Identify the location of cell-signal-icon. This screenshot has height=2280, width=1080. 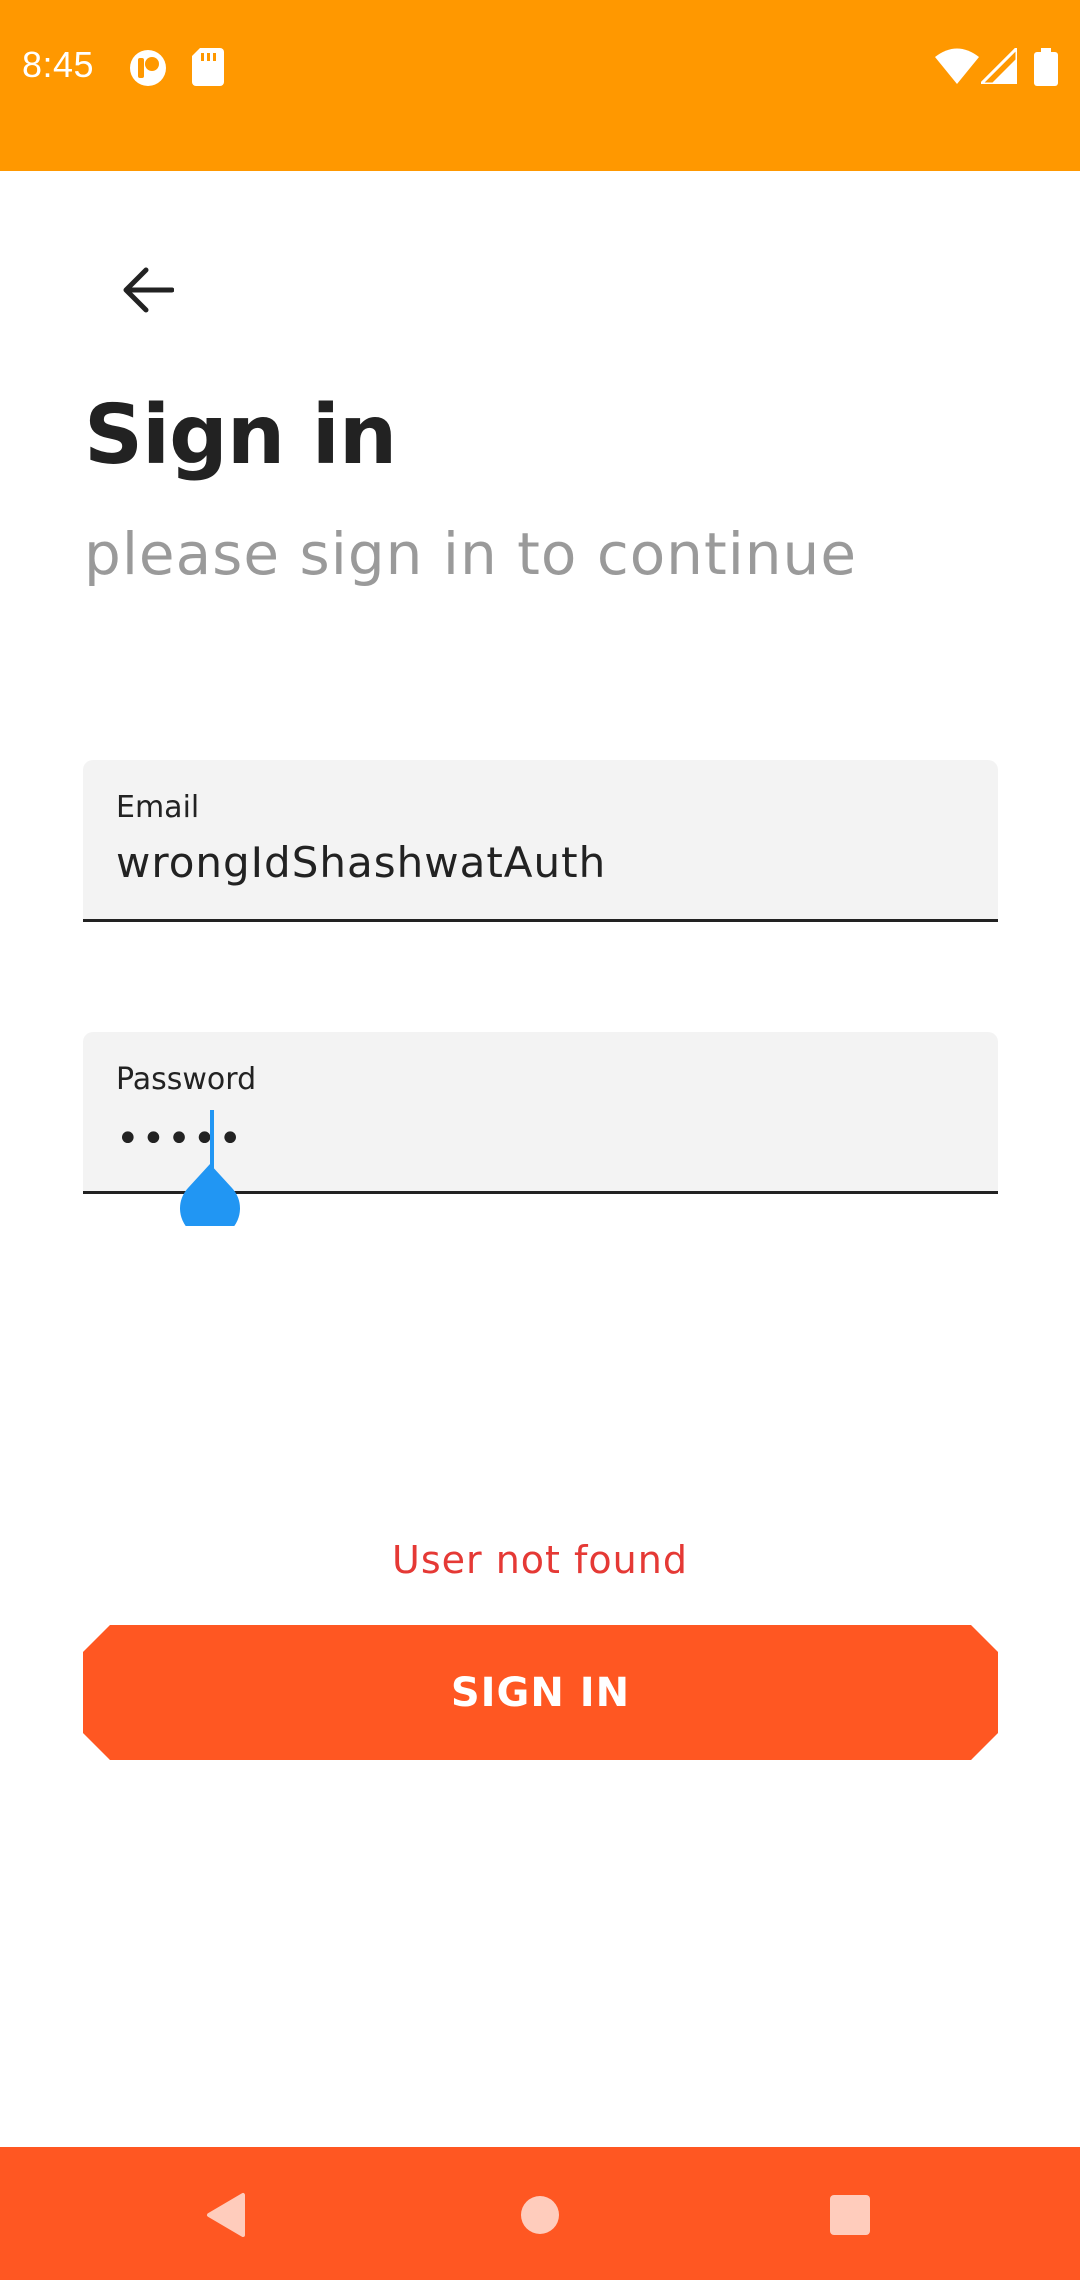
(998, 66).